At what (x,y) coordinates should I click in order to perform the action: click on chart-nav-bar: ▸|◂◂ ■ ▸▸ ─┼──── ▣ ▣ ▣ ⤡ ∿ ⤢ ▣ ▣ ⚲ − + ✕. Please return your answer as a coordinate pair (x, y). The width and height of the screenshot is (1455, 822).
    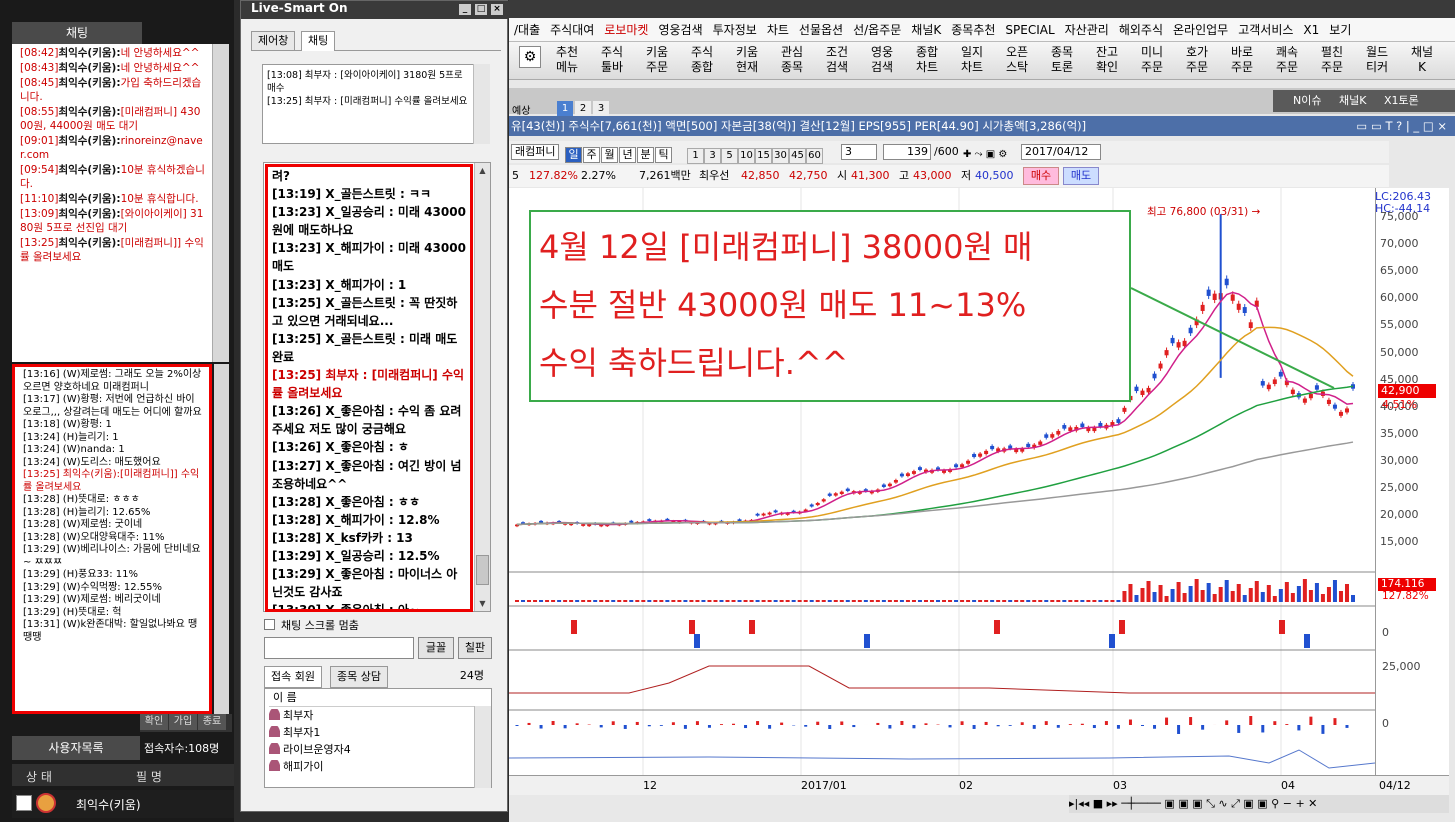
    Looking at the image, I should click on (1259, 804).